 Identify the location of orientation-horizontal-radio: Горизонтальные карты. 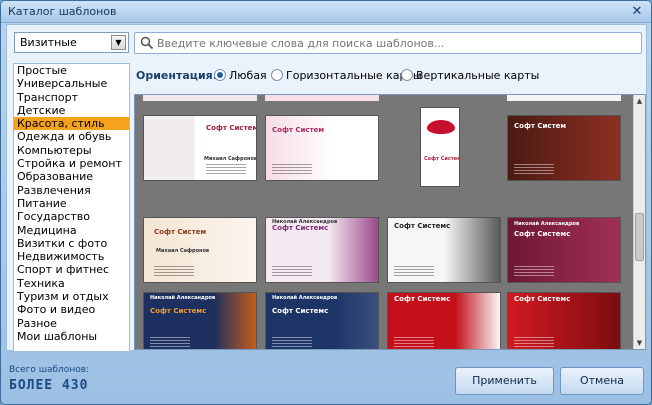
(346, 76).